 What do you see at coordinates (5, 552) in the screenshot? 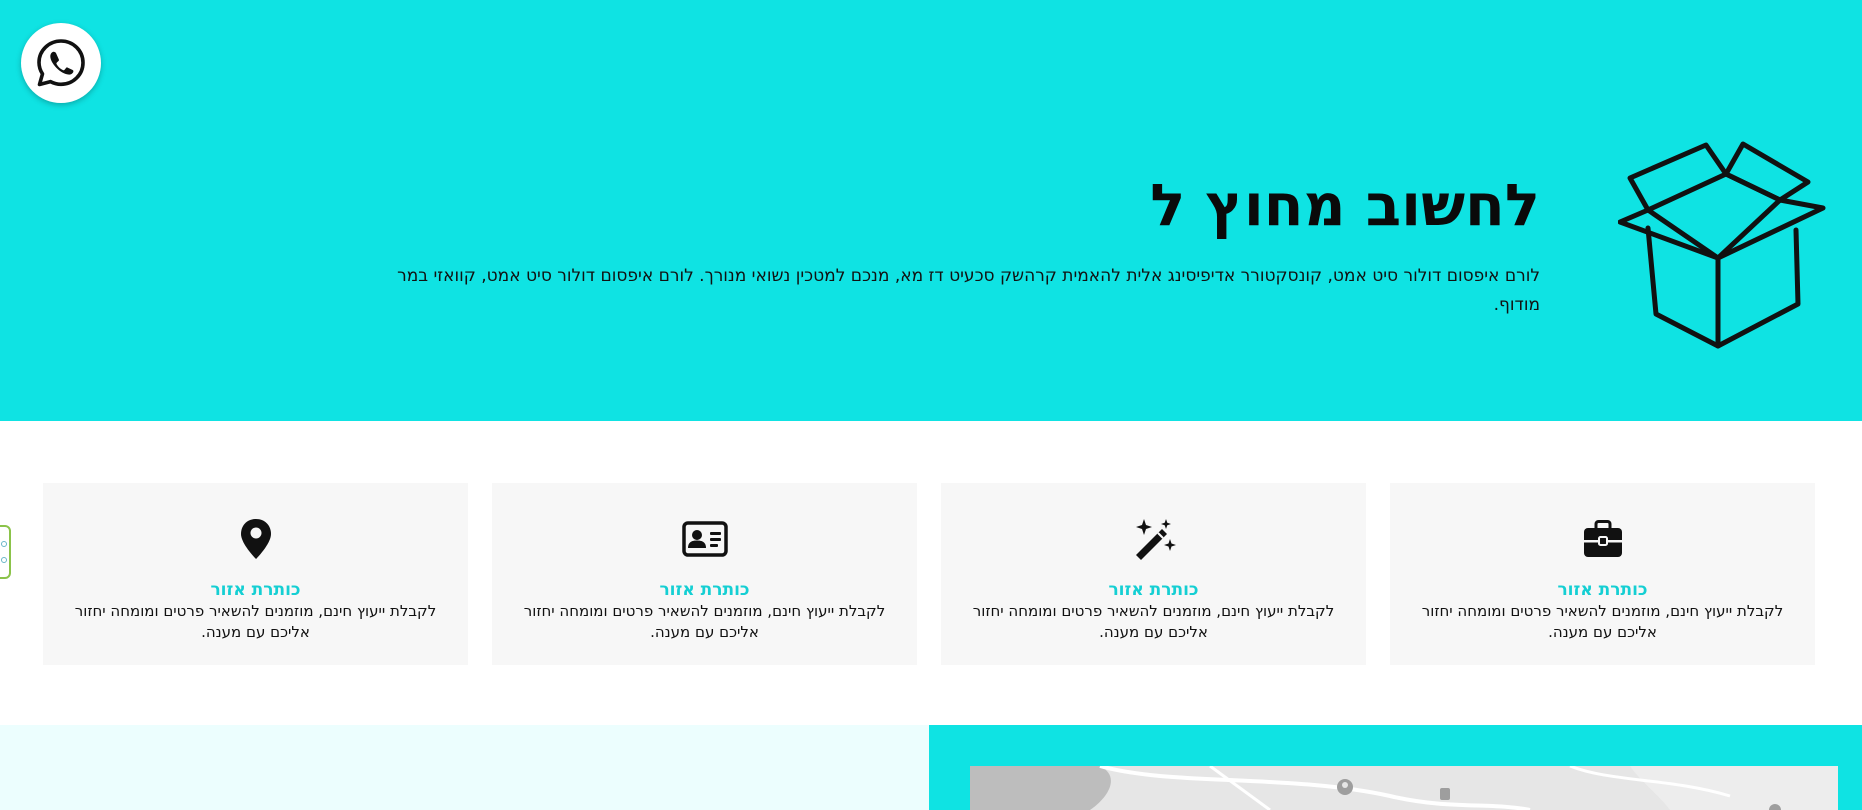
I see `accessibility-tab` at bounding box center [5, 552].